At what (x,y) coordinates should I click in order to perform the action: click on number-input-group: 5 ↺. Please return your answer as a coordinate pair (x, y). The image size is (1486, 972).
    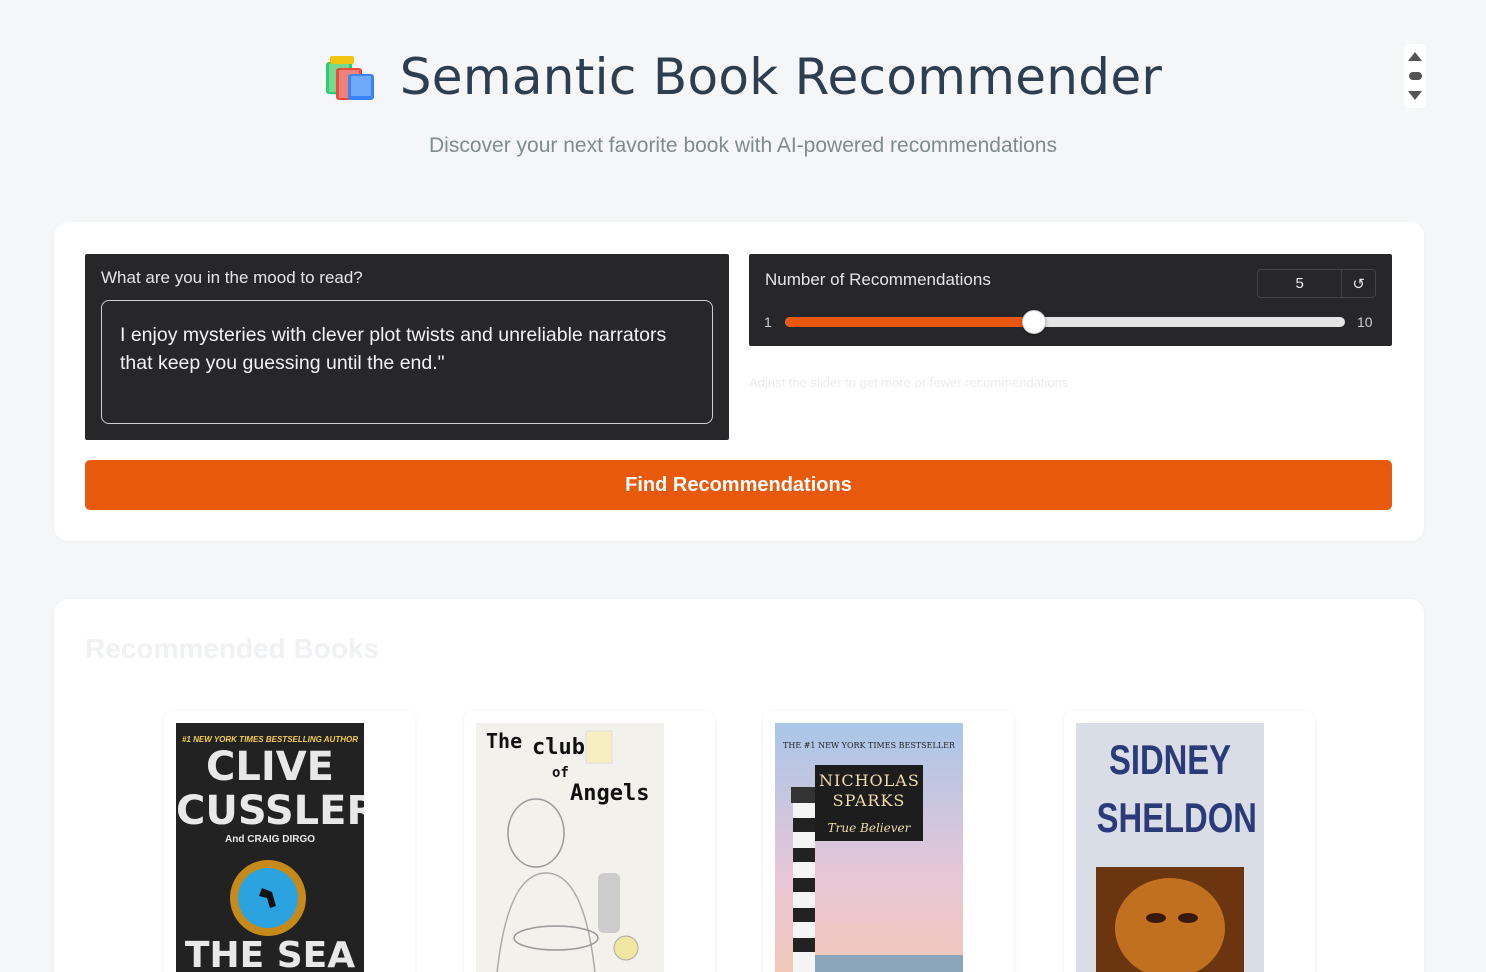
    Looking at the image, I should click on (1316, 283).